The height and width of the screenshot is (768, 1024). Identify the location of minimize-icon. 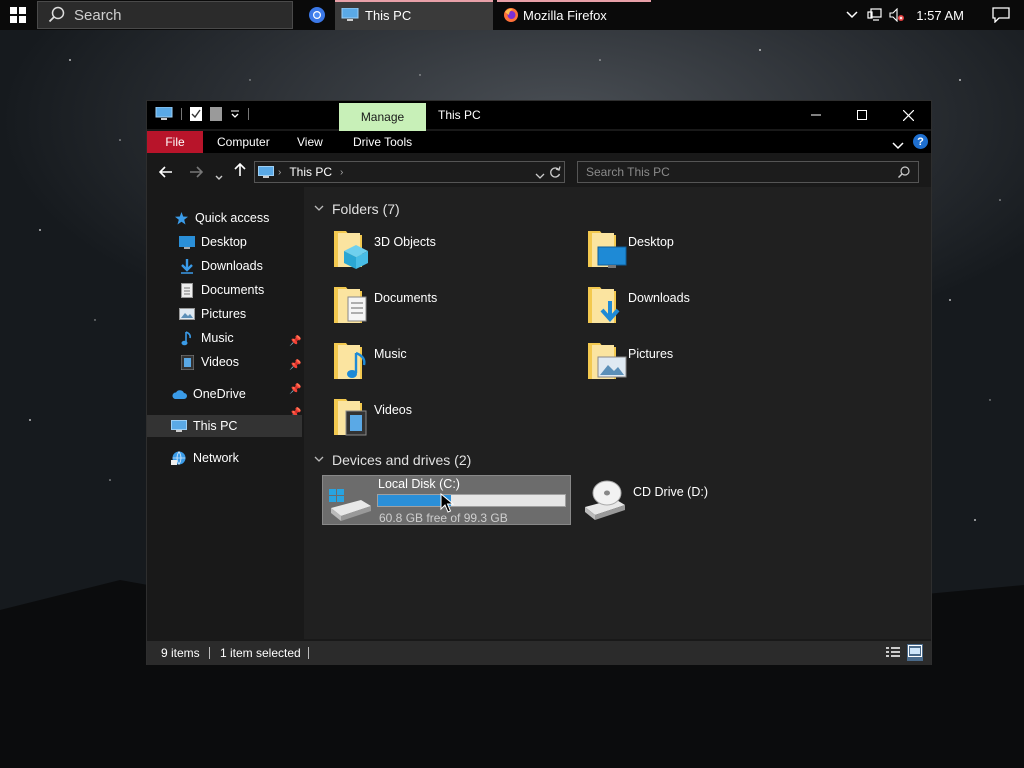
(816, 115).